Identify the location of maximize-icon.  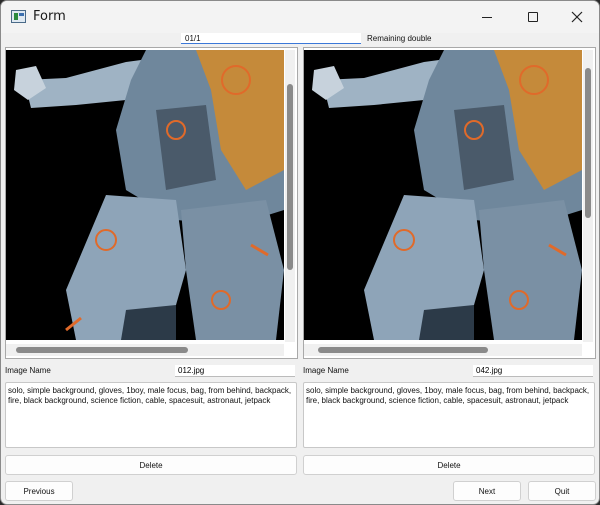
(533, 17).